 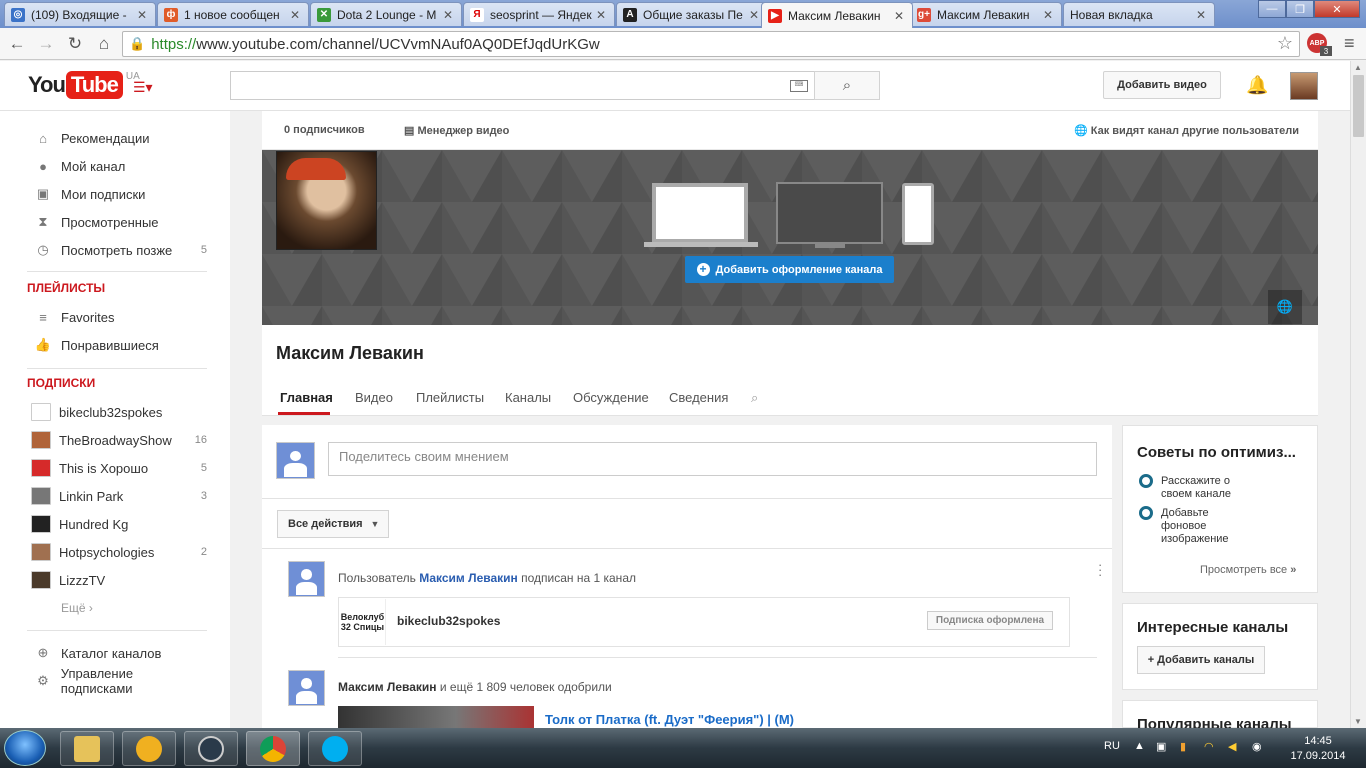 I want to click on browser-tab: ф 1 новое сообщен ✕, so click(x=233, y=14).